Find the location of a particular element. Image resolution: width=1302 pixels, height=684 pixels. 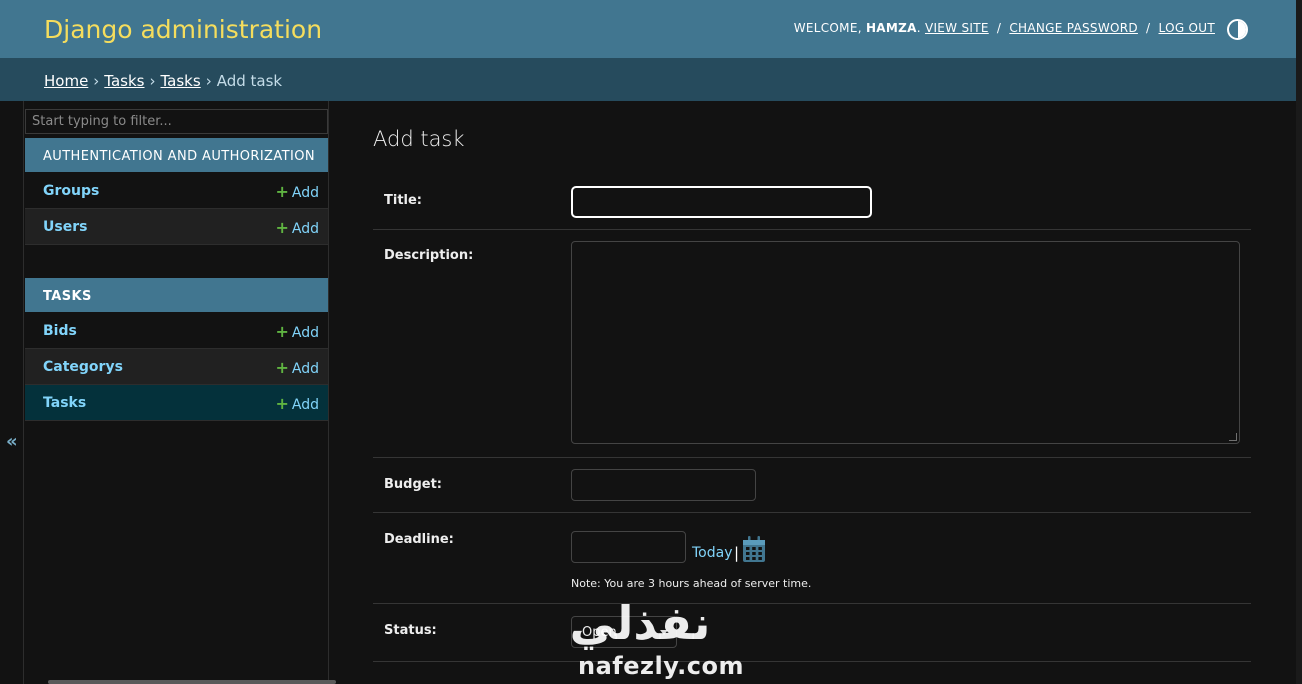

module-caption-auth: Authentication and Authorization is located at coordinates (176, 155).